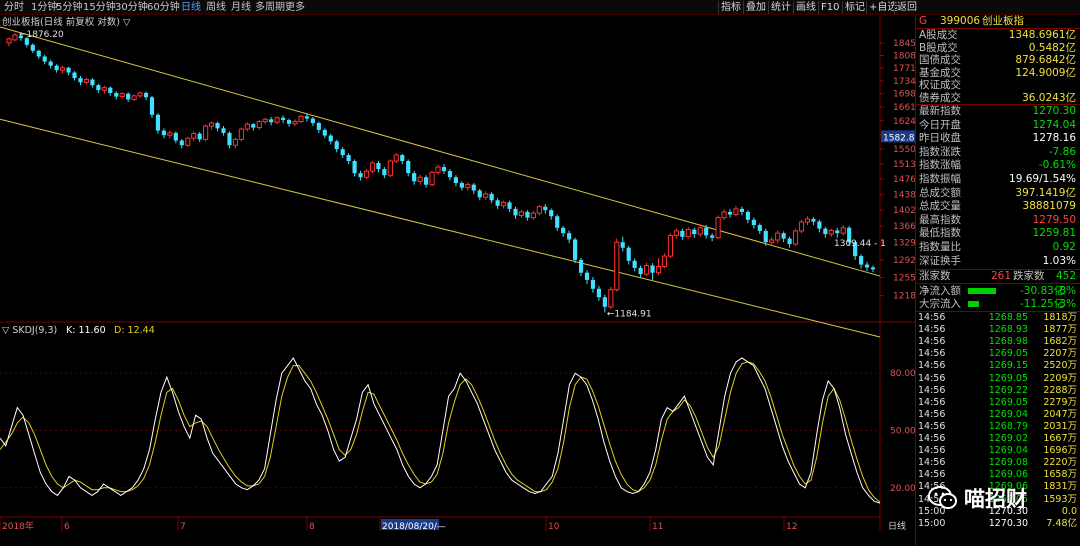 The width and height of the screenshot is (1080, 546). I want to click on quote-row-1-label: 今日开盘, so click(940, 124).